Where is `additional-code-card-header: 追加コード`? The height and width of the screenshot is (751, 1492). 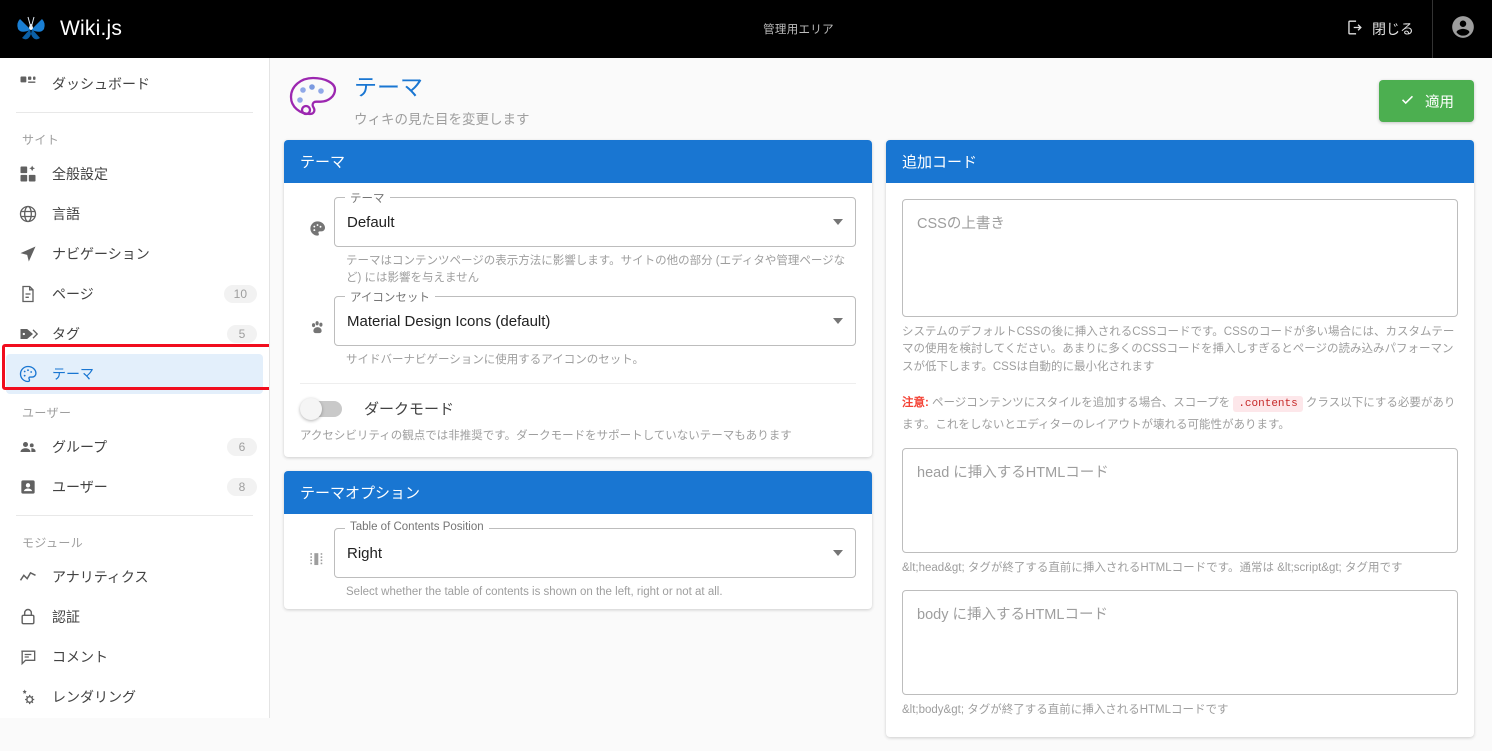
additional-code-card-header: 追加コード is located at coordinates (1180, 161).